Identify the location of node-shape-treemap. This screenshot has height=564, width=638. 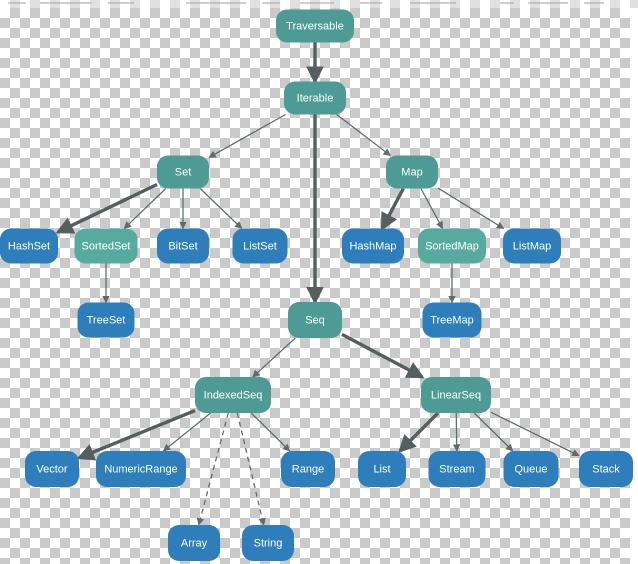
(452, 320).